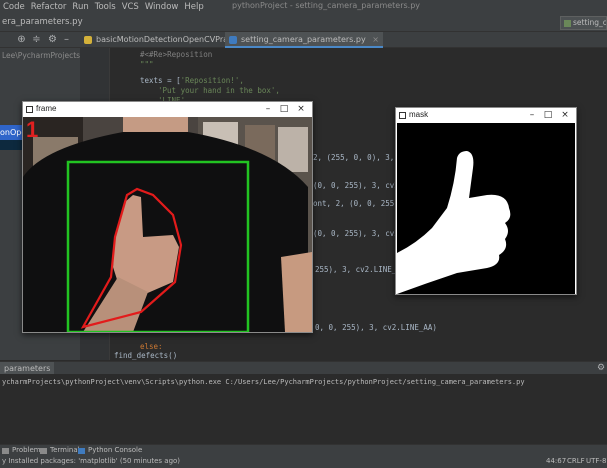 This screenshot has width=607, height=468. Describe the element at coordinates (303, 450) in the screenshot. I see `tool-window-bar: Problems Terminal Python Console` at that location.